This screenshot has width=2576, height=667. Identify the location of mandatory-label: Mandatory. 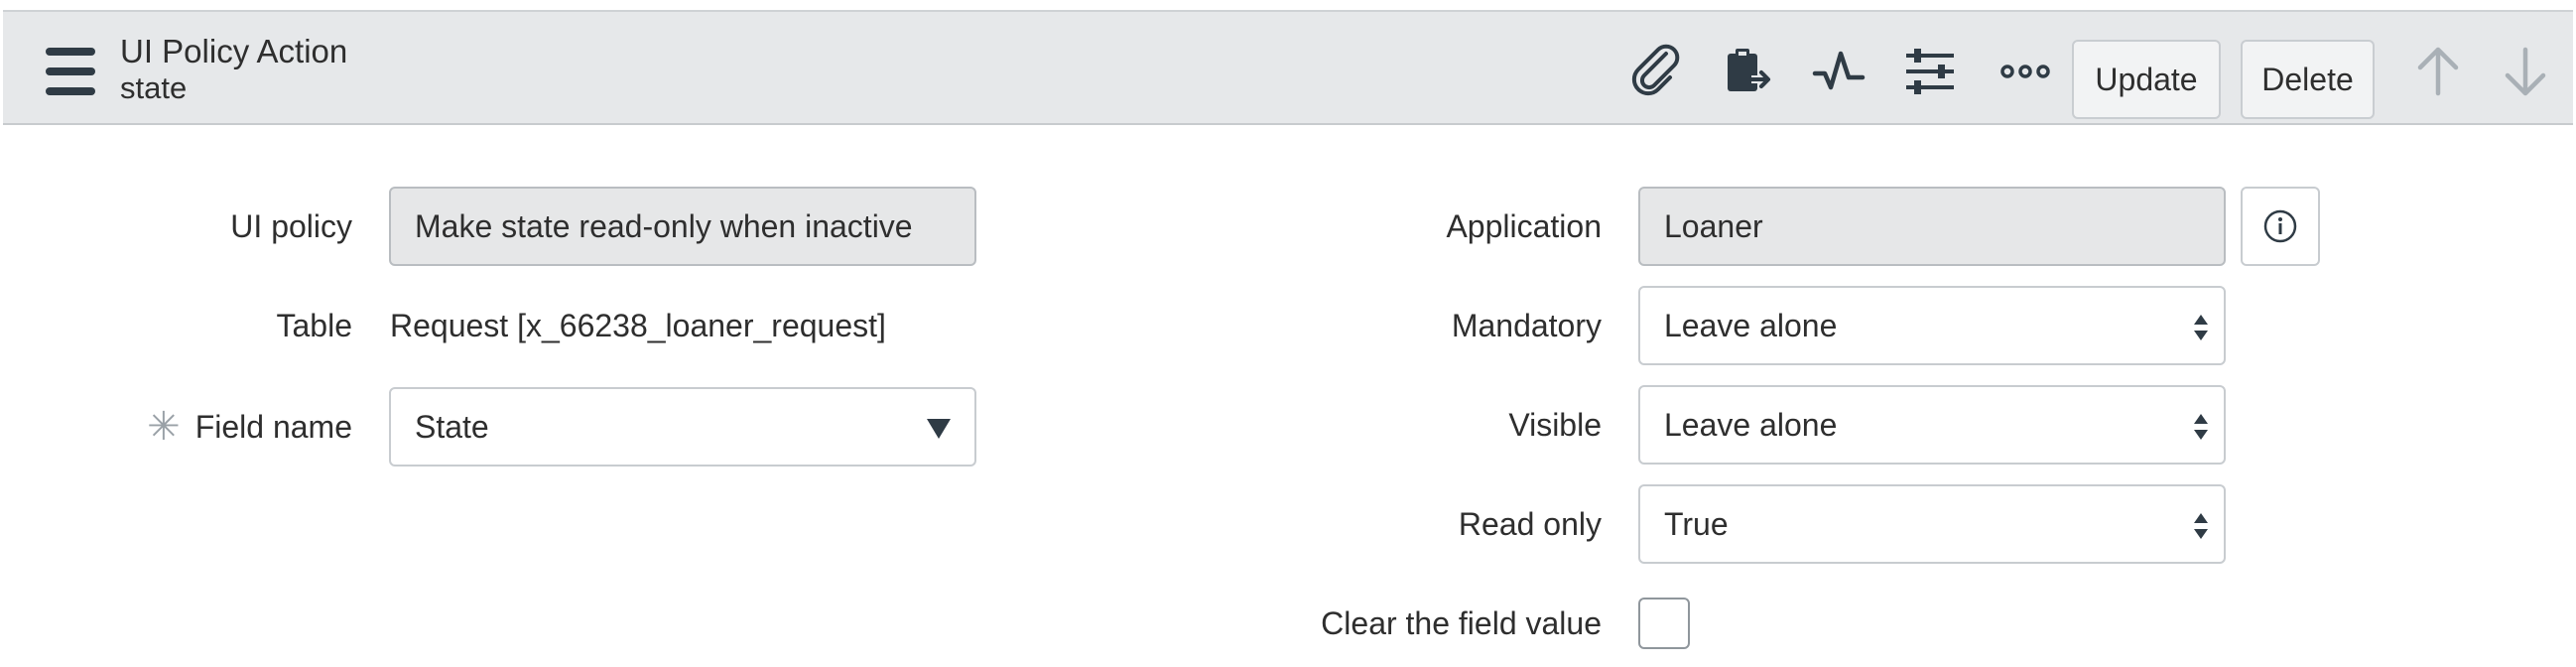
(1527, 325).